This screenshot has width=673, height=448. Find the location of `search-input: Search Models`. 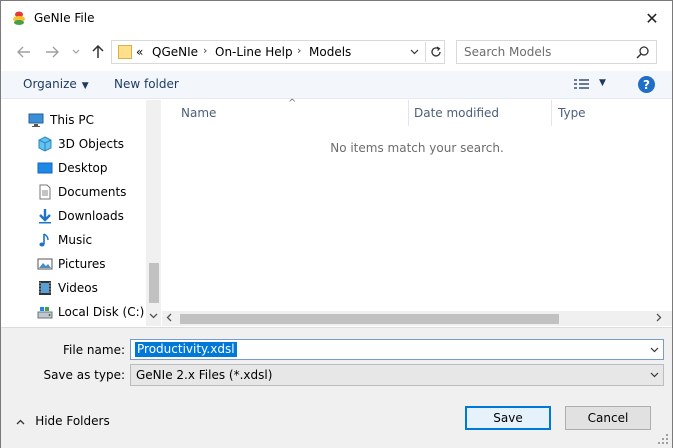

search-input: Search Models is located at coordinates (556, 52).